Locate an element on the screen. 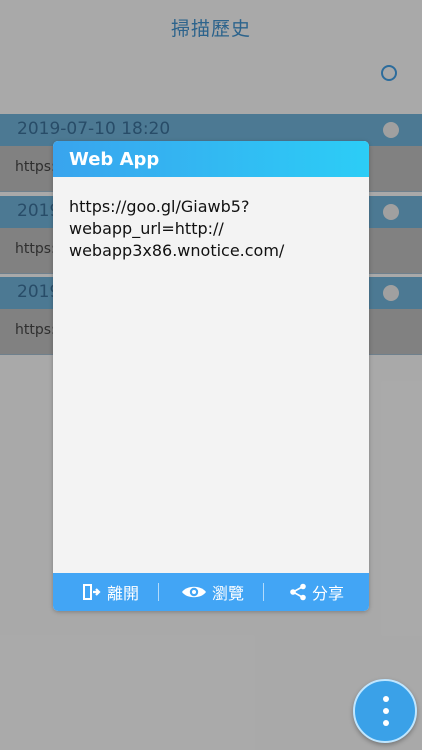  content-line: webapp_url=http:// is located at coordinates (146, 228).